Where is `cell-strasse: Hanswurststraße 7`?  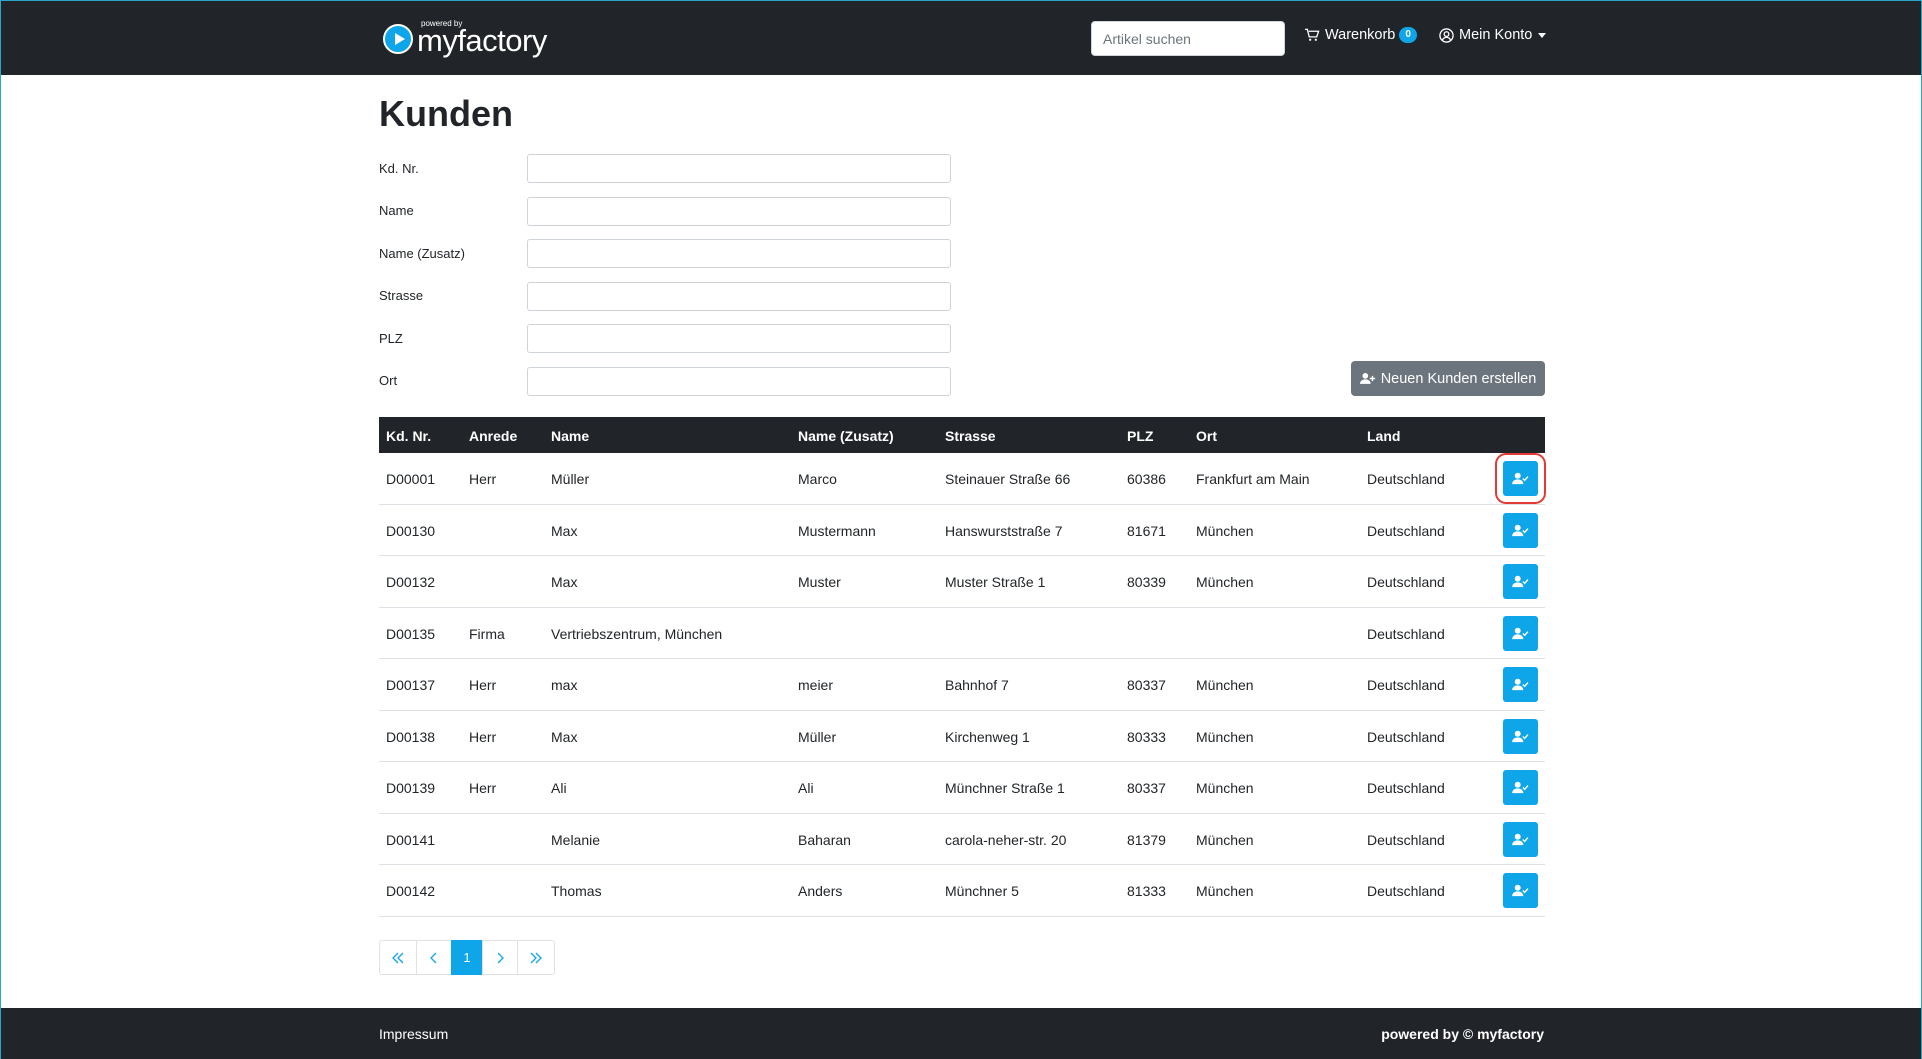
cell-strasse: Hanswurststraße 7 is located at coordinates (1004, 530).